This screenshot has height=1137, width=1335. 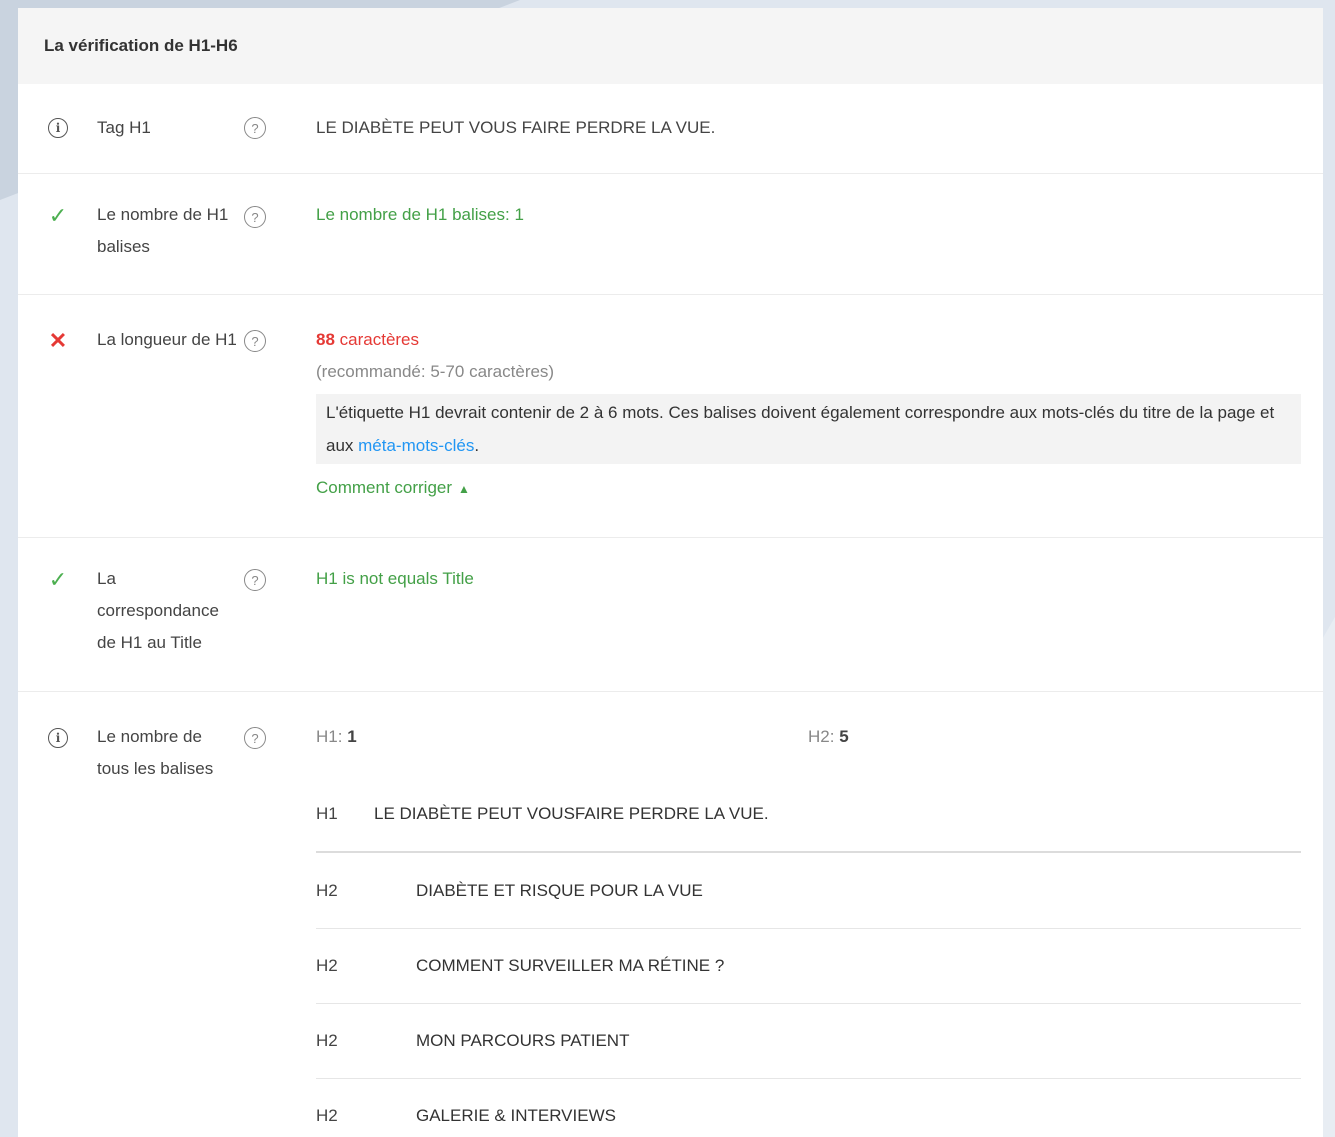 I want to click on count-h1-value: Le nombre de H1 balises: 1, so click(x=420, y=214).